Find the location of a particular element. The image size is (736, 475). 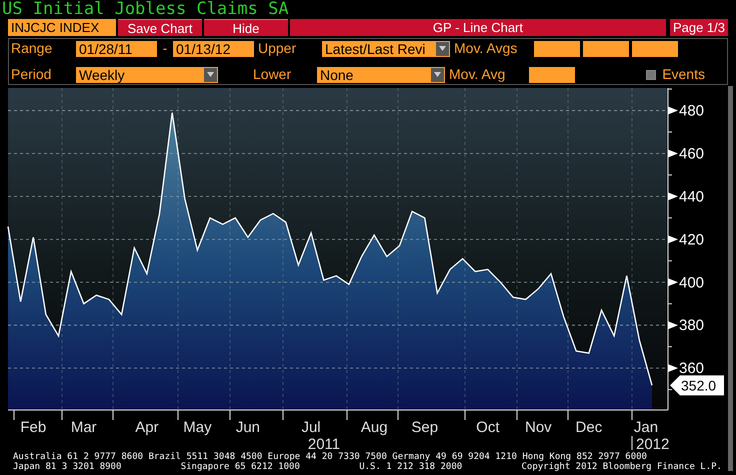

footer-text: Australia 61 2 9777 8600 Brazil 5511 3048 4500 Europe 44 20 7330 7500 Germany 49 69 9204 1210 Hong Kong 852 2977 6000 is located at coordinates (330, 457).